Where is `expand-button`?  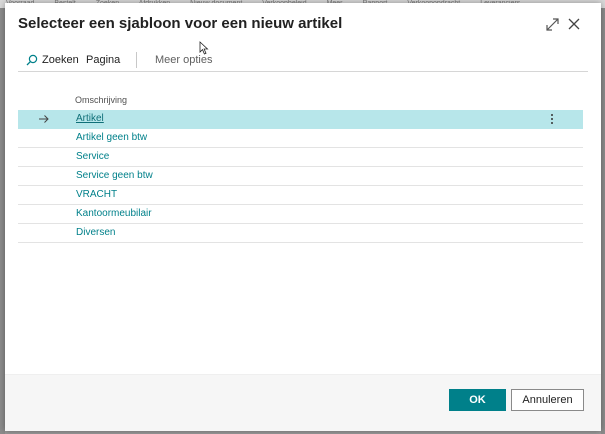
expand-button is located at coordinates (552, 24).